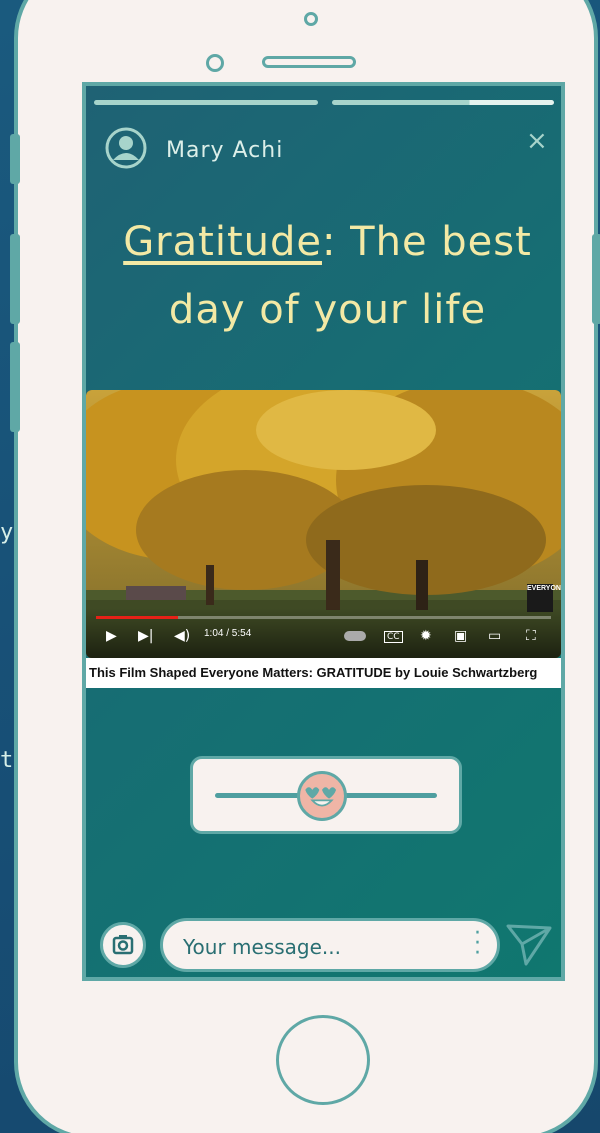 The image size is (600, 1133). I want to click on next-icon: ▶|, so click(145, 636).